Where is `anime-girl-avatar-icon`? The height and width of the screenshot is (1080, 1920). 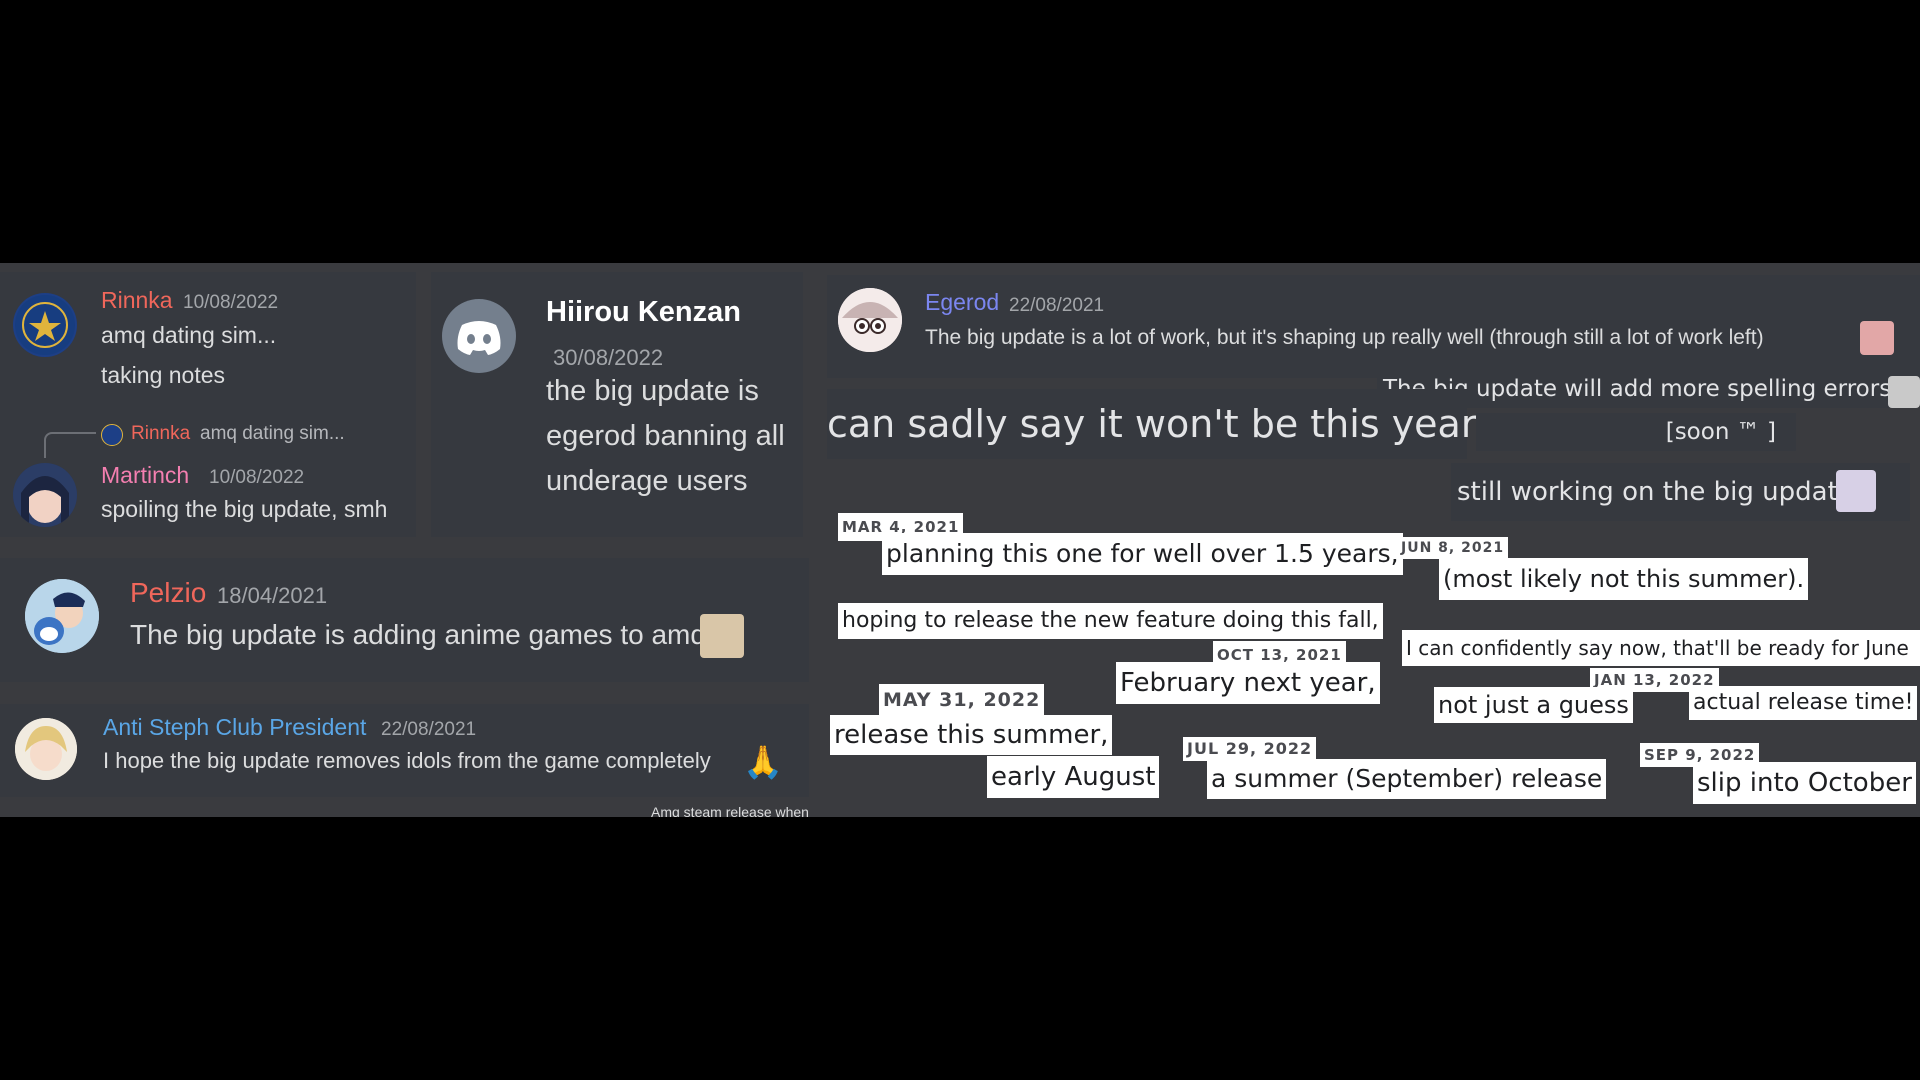 anime-girl-avatar-icon is located at coordinates (45, 495).